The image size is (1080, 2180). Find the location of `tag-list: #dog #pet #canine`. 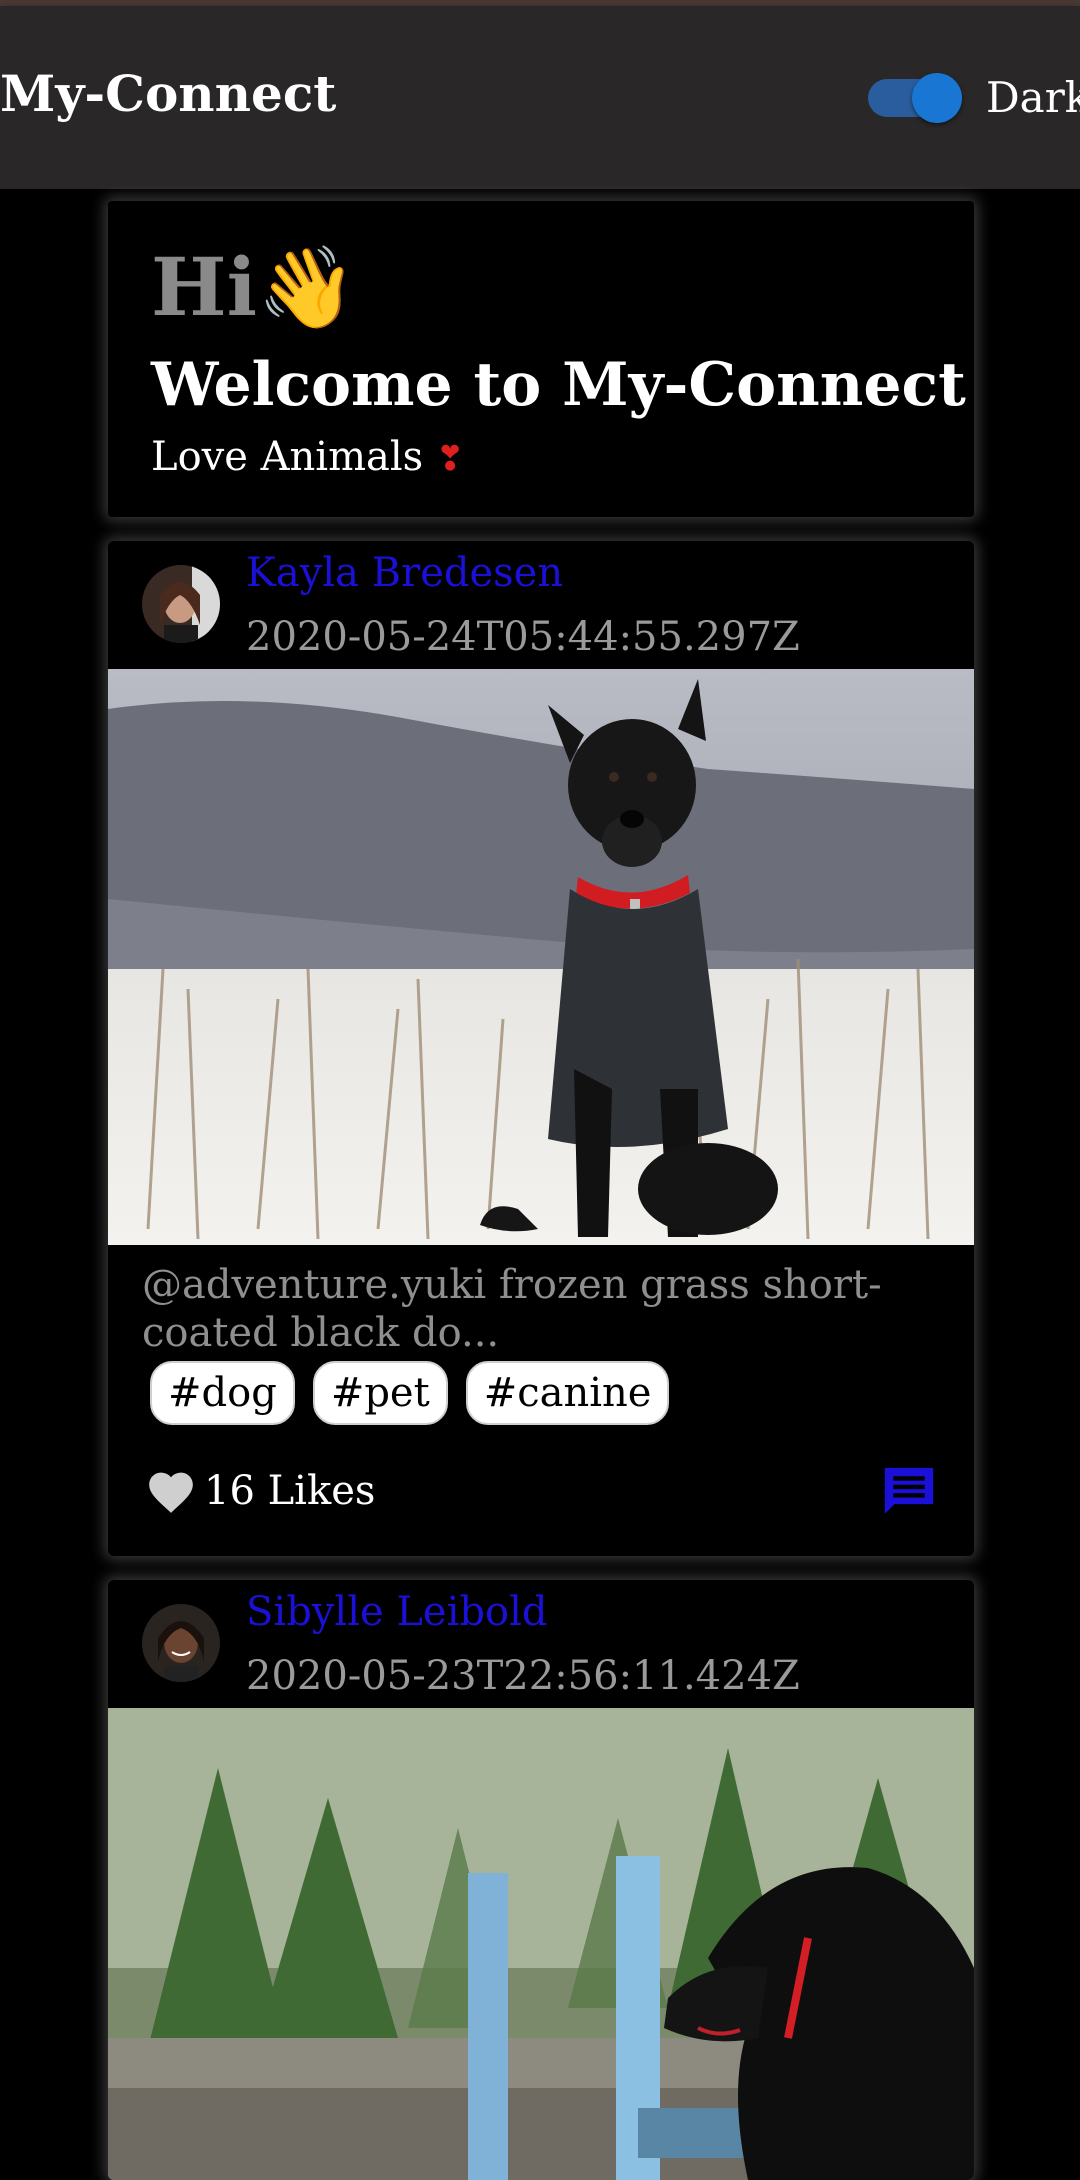

tag-list: #dog #pet #canine is located at coordinates (410, 1393).